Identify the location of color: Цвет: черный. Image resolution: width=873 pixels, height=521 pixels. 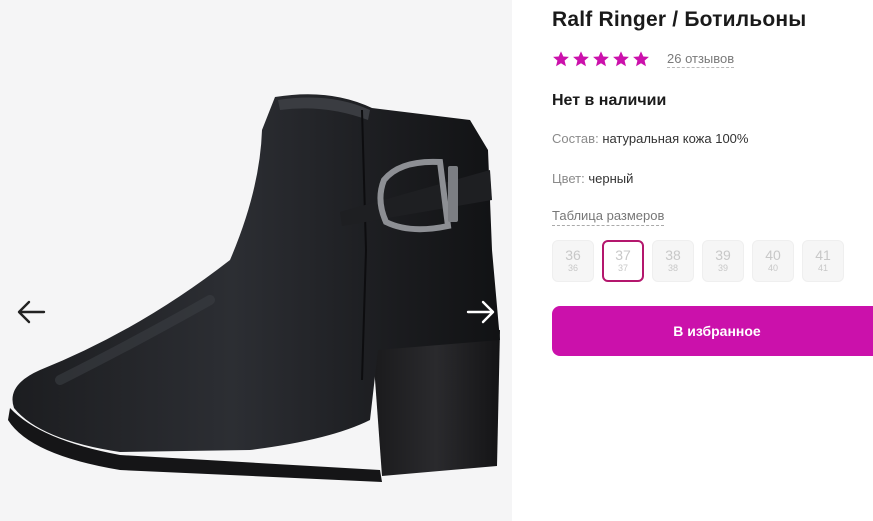
(592, 178).